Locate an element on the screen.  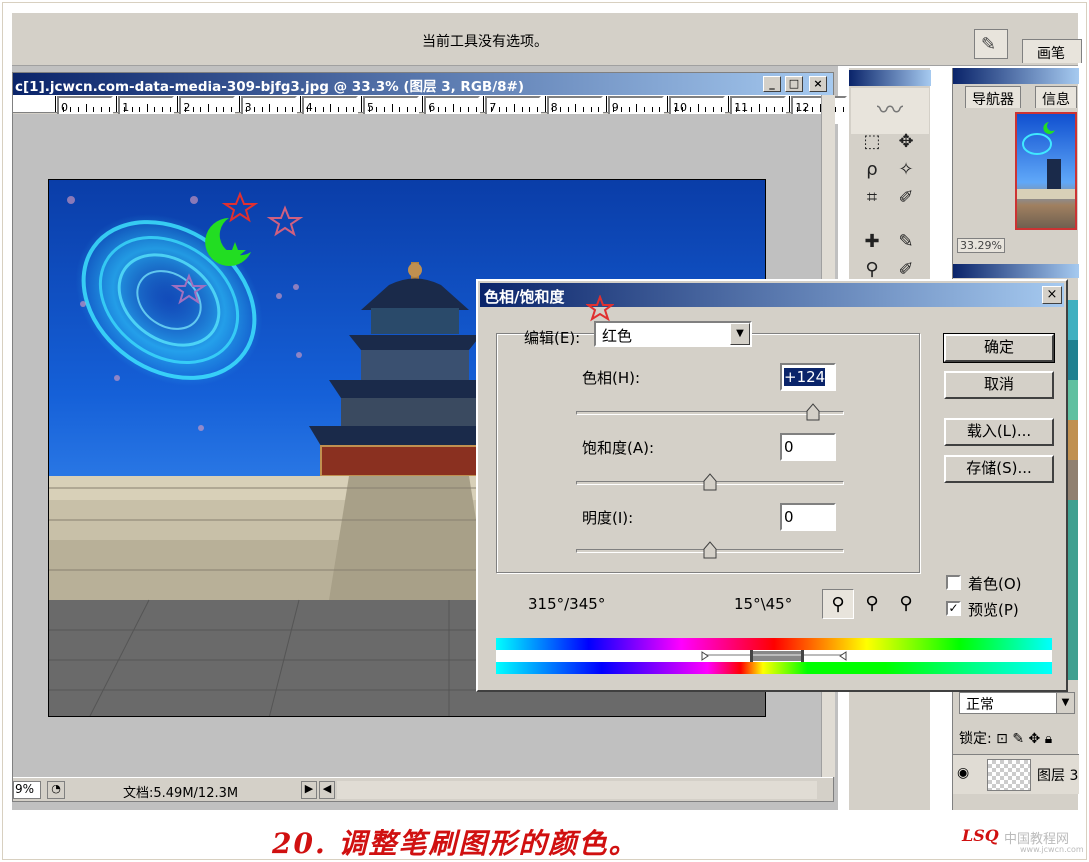
hue-slider-thumb is located at coordinates (813, 412).